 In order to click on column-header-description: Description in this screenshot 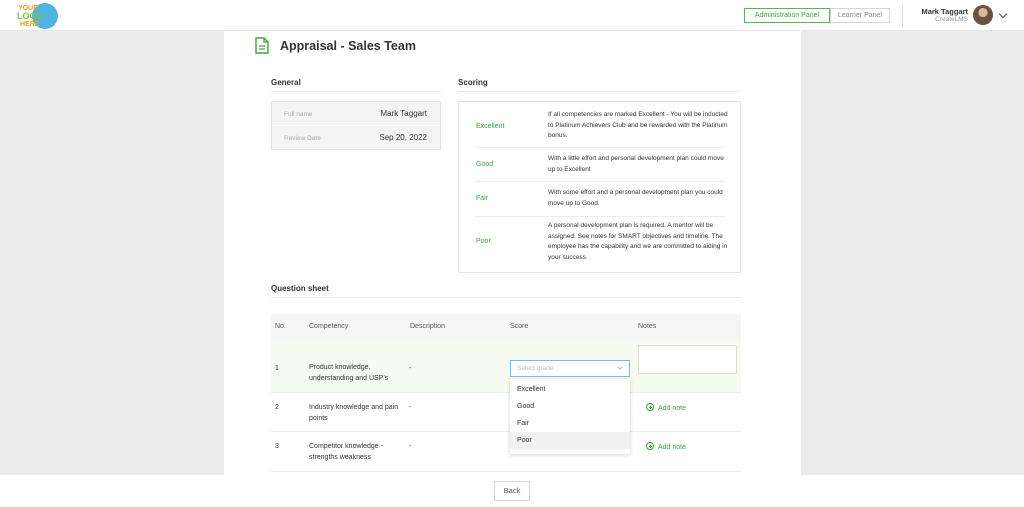, I will do `click(428, 326)`.